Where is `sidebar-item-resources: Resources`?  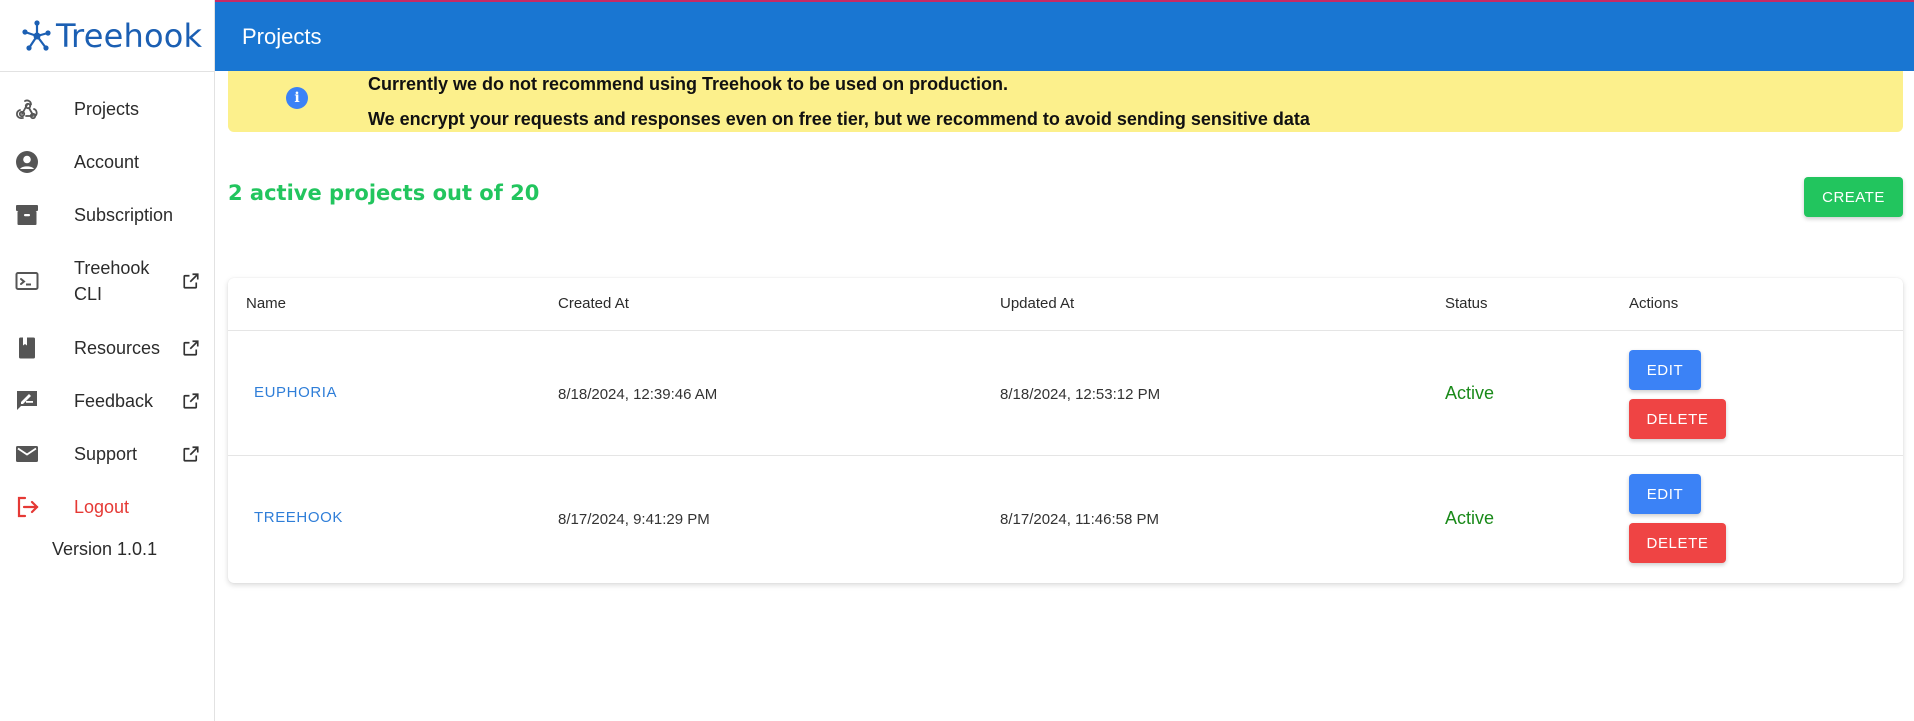
sidebar-item-resources: Resources is located at coordinates (107, 347).